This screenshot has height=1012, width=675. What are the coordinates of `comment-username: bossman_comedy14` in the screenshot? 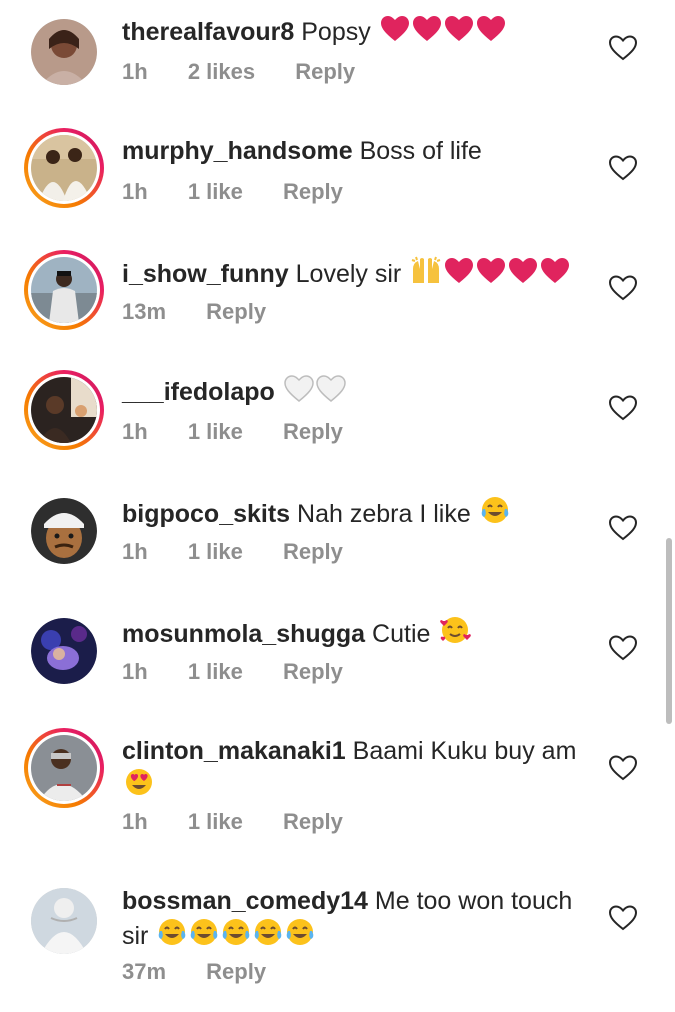 It's located at (245, 901).